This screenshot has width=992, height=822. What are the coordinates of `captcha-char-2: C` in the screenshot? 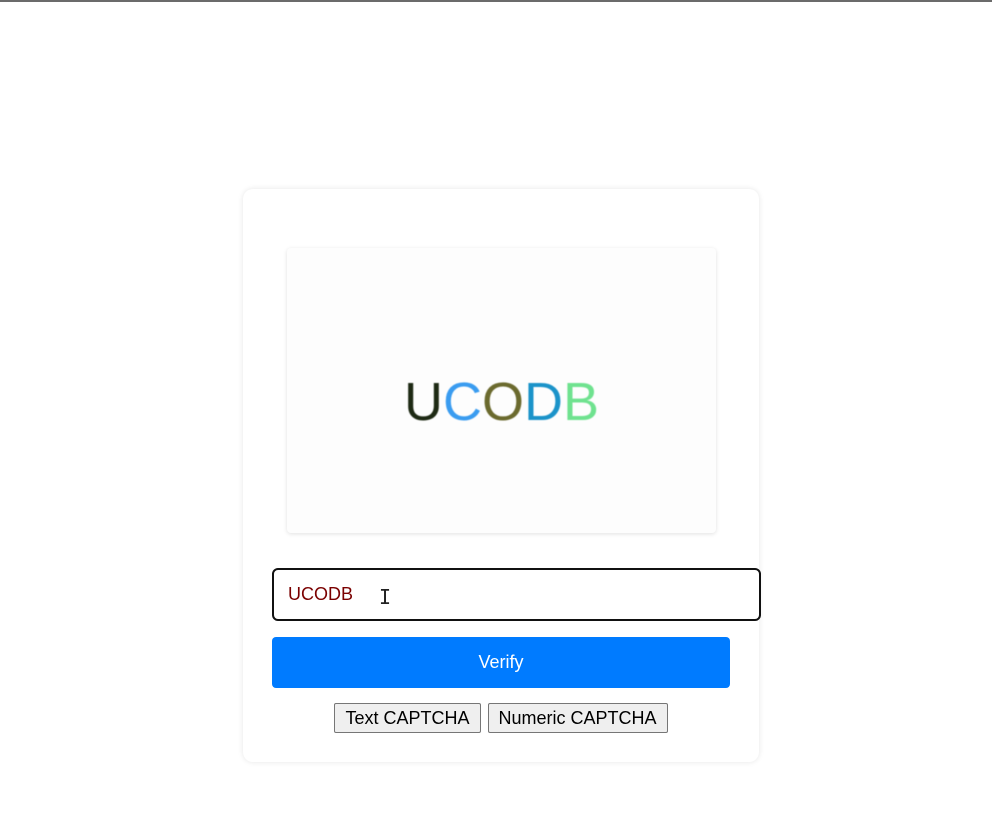 It's located at (462, 401).